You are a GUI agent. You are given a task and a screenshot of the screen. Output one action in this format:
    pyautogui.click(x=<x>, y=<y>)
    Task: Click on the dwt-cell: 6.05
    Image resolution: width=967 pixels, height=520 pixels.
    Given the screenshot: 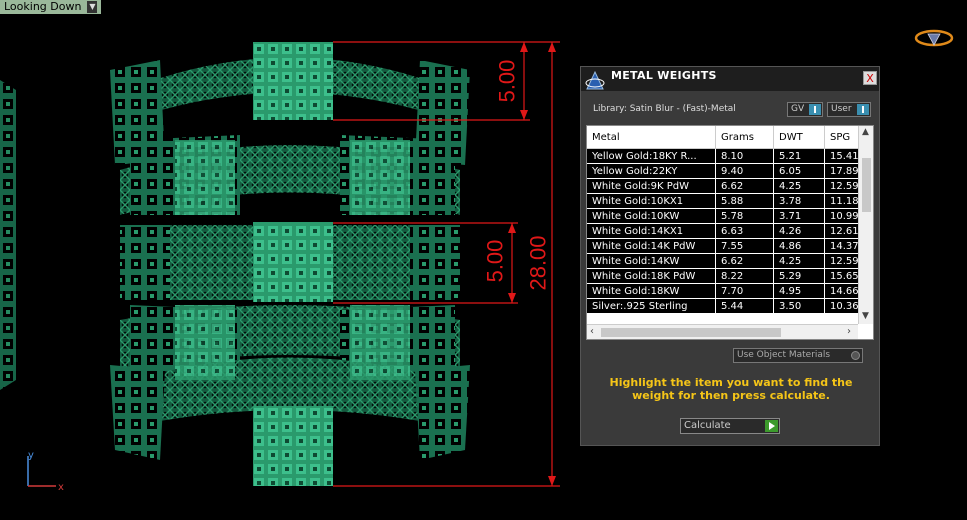 What is the action you would take?
    pyautogui.click(x=799, y=171)
    